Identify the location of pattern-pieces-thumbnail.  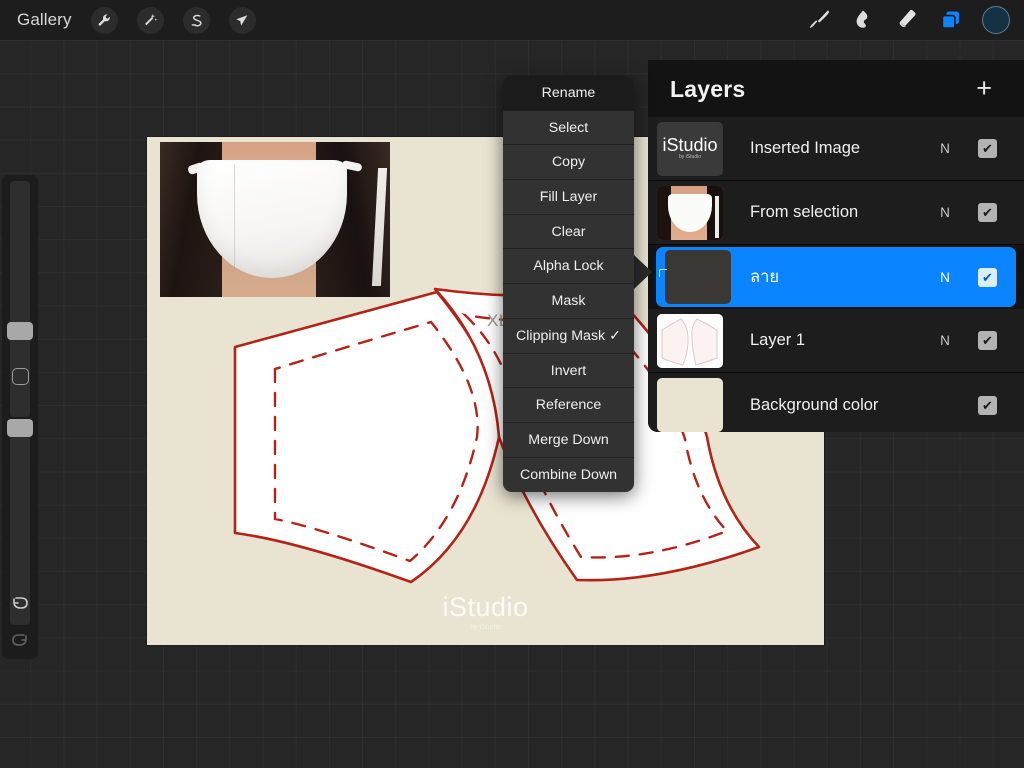
(690, 340).